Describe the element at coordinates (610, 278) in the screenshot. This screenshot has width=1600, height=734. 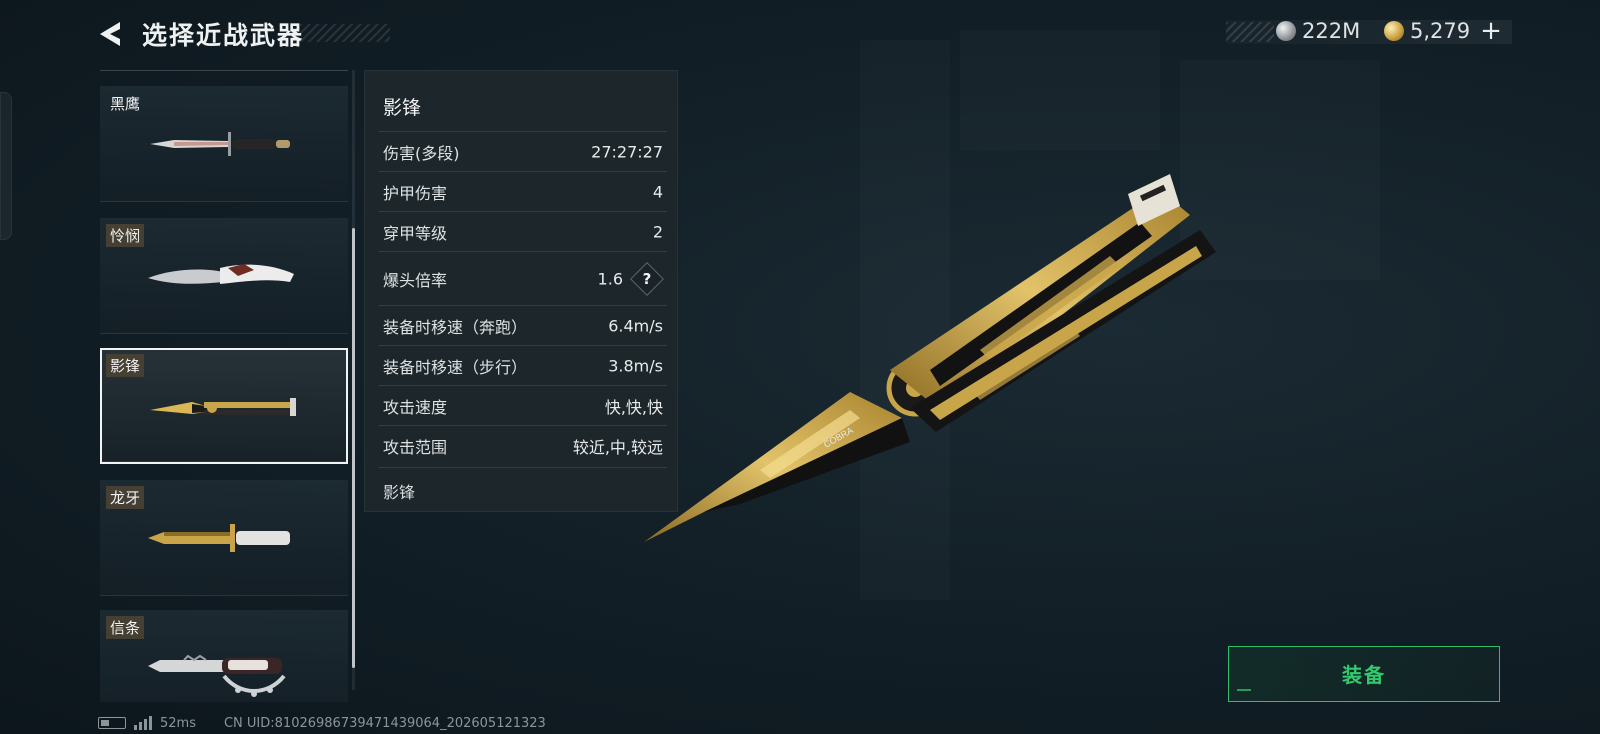
I see `stat-value: 1.6` at that location.